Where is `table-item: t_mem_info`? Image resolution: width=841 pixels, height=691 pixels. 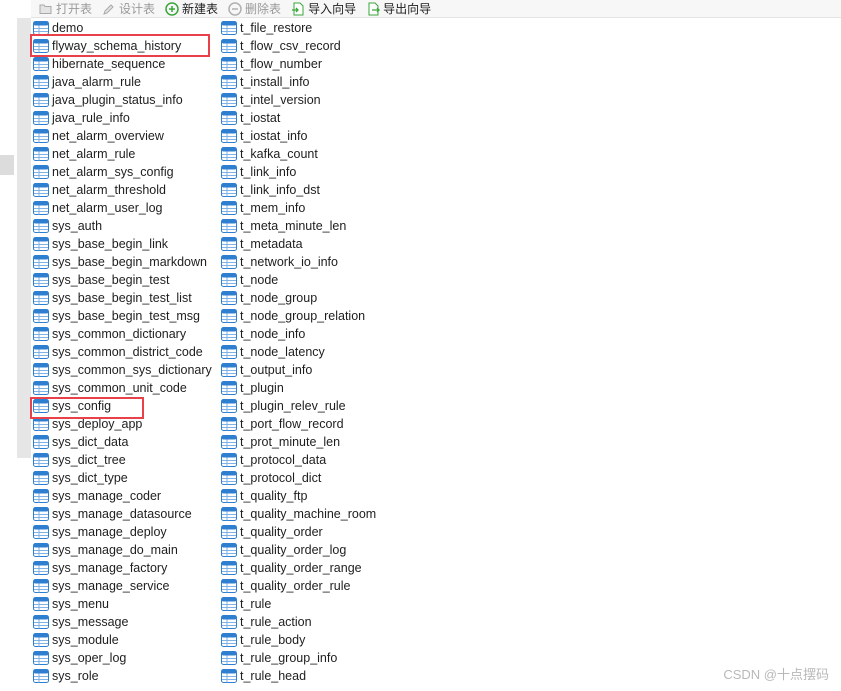 table-item: t_mem_info is located at coordinates (298, 208).